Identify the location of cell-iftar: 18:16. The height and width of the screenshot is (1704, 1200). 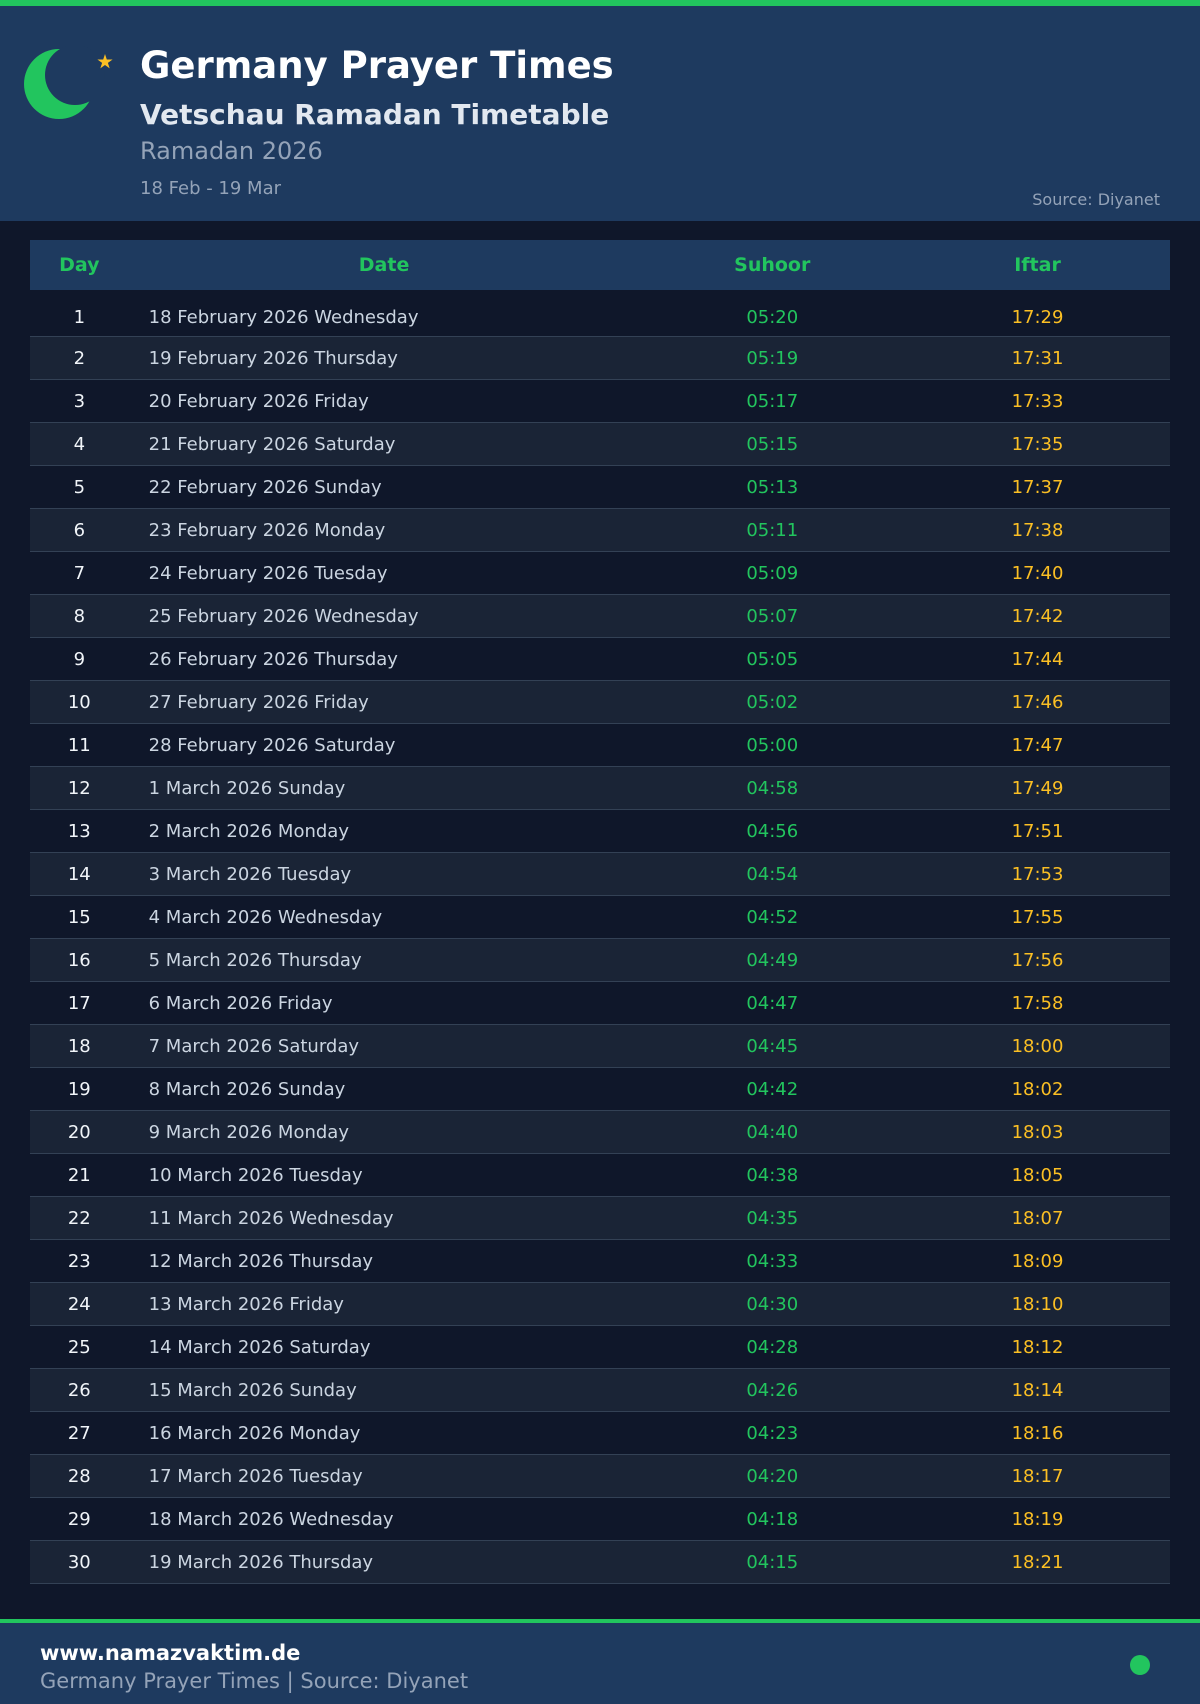
(1037, 1433).